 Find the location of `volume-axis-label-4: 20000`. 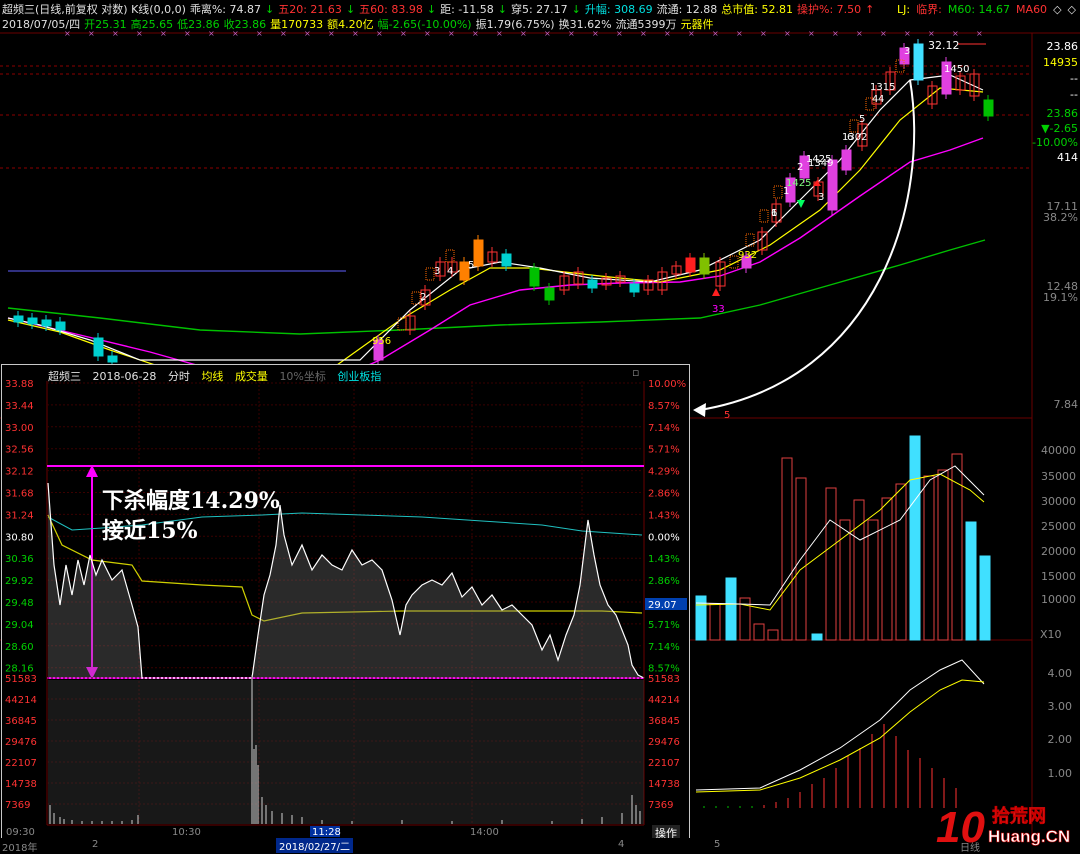

volume-axis-label-4: 20000 is located at coordinates (1058, 551).